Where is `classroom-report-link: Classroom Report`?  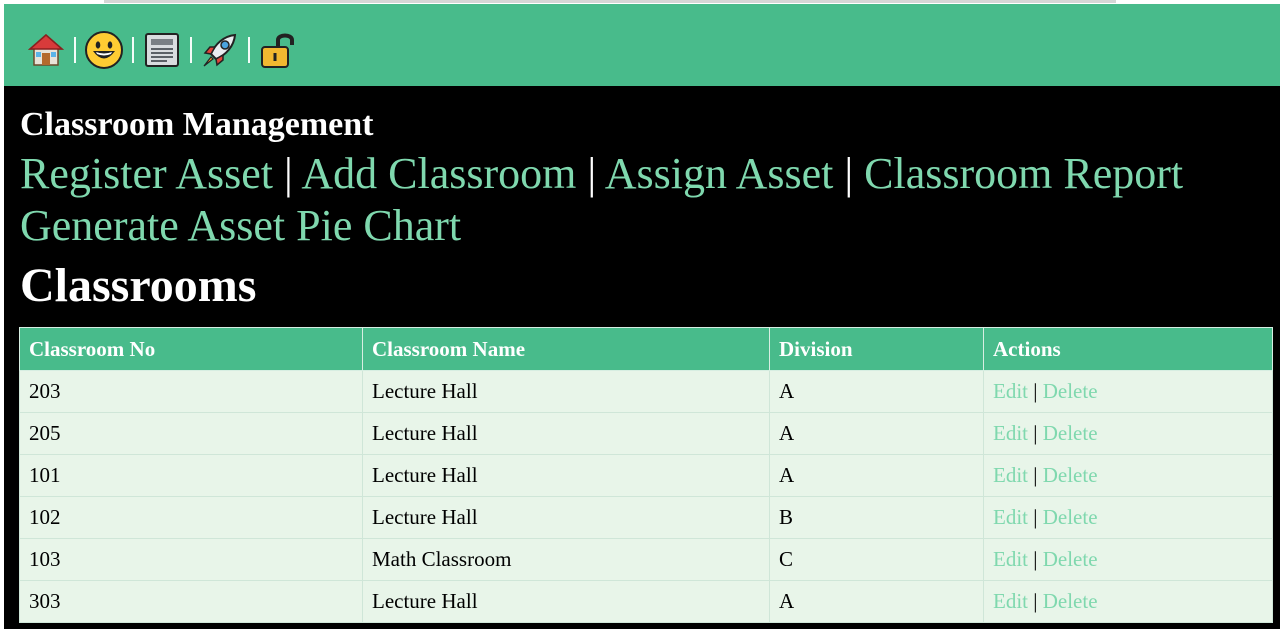 classroom-report-link: Classroom Report is located at coordinates (1023, 173).